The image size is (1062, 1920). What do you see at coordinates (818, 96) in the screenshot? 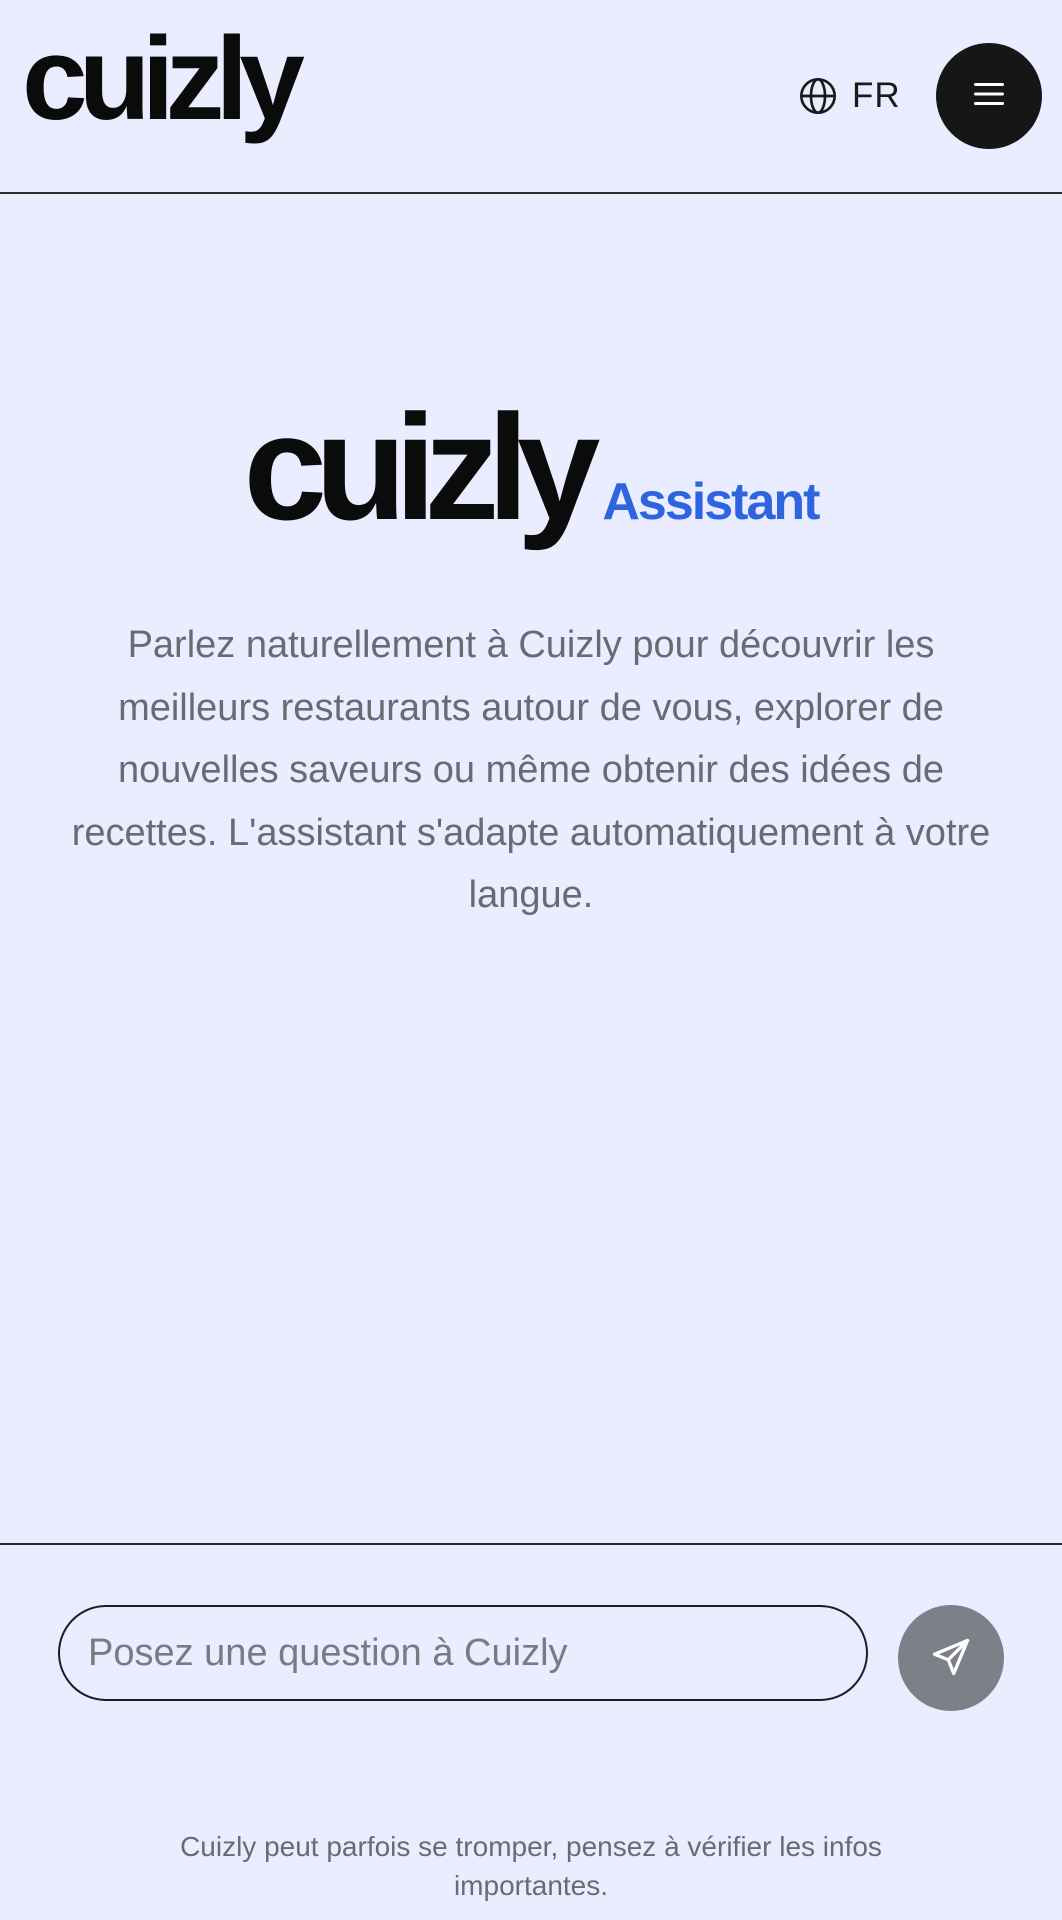
I see `globe-icon` at bounding box center [818, 96].